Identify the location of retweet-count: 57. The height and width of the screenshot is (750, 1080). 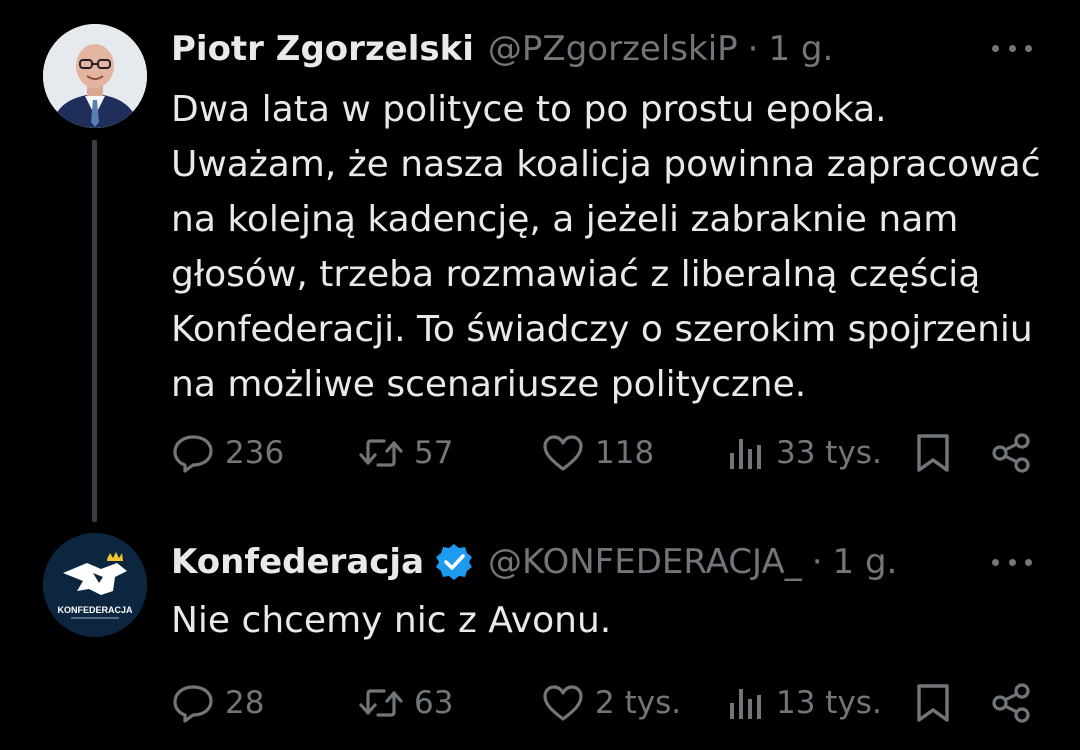
(434, 453).